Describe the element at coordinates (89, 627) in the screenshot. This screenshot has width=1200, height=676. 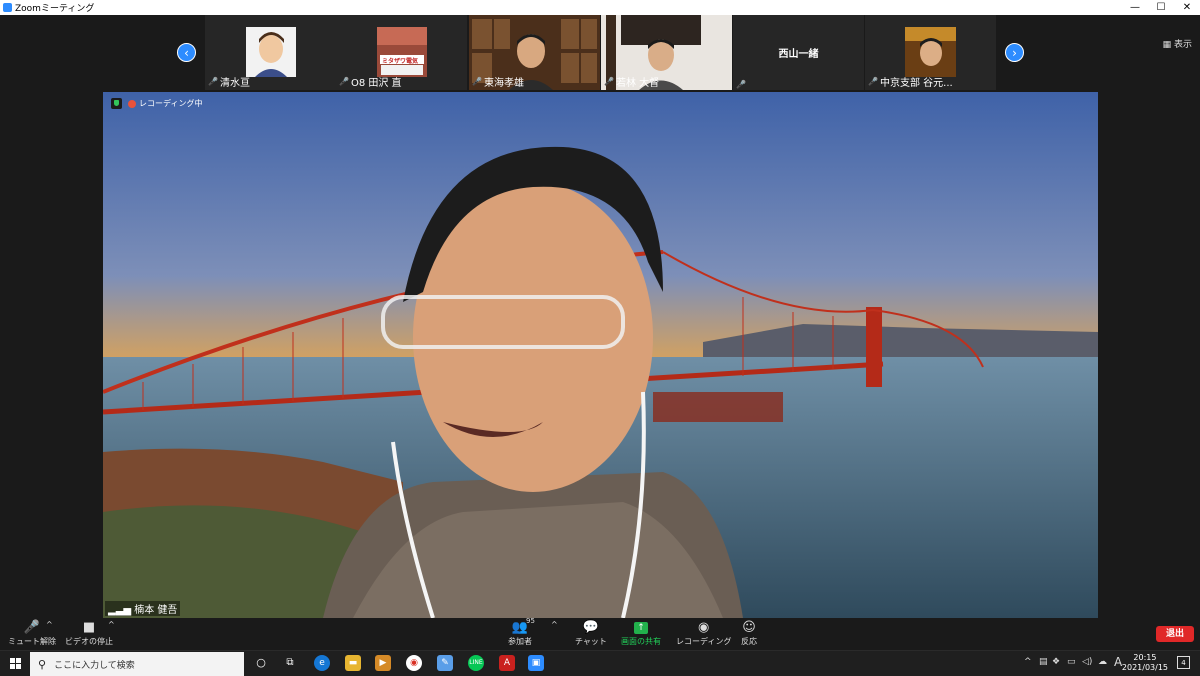
I see `video-camera-icon: ■` at that location.